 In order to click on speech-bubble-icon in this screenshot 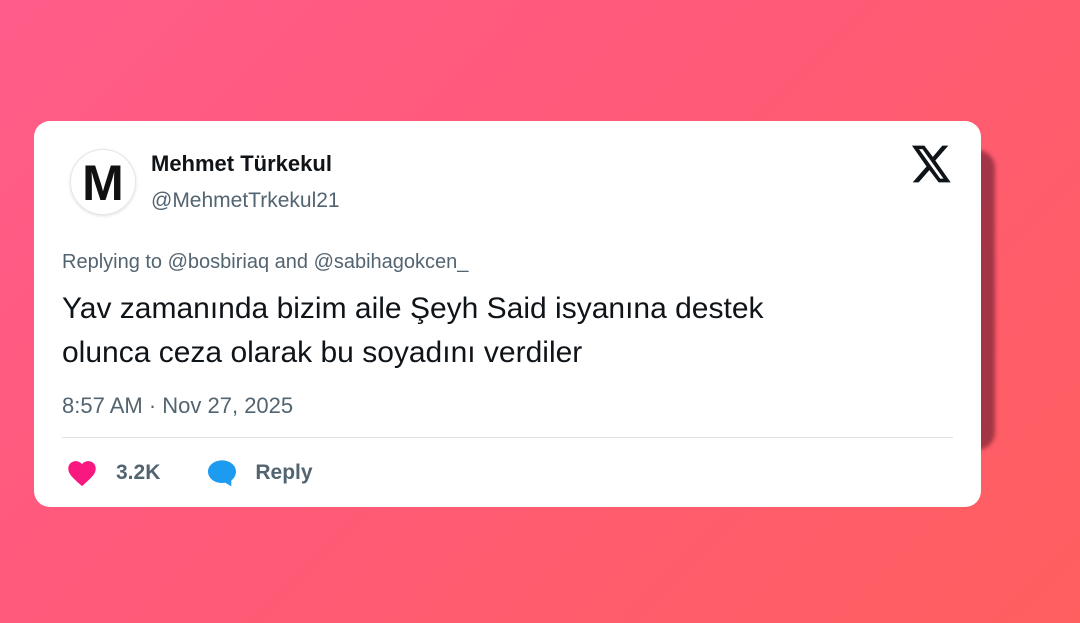, I will do `click(222, 473)`.